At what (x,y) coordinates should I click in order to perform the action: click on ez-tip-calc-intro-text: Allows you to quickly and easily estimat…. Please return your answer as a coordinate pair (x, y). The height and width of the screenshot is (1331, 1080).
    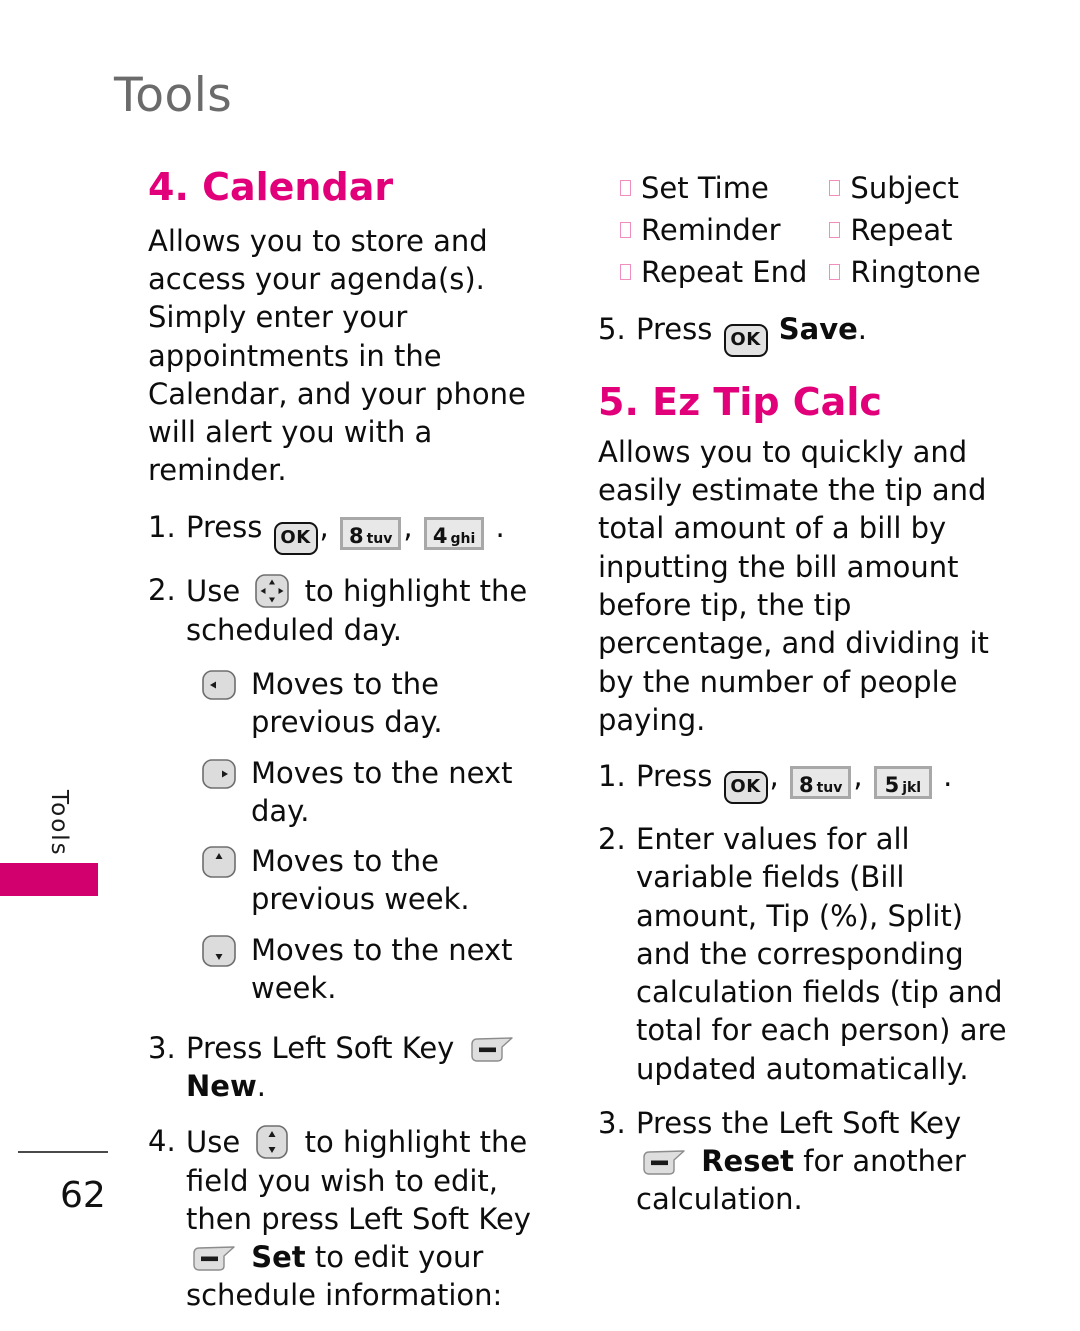
    Looking at the image, I should click on (793, 585).